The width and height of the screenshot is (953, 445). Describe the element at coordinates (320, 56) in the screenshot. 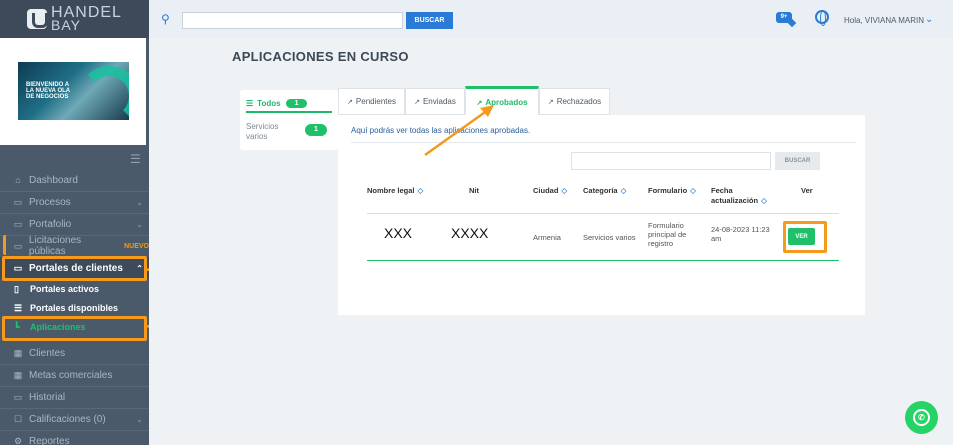

I see `page-title: APLICACIONES EN CURSO` at that location.